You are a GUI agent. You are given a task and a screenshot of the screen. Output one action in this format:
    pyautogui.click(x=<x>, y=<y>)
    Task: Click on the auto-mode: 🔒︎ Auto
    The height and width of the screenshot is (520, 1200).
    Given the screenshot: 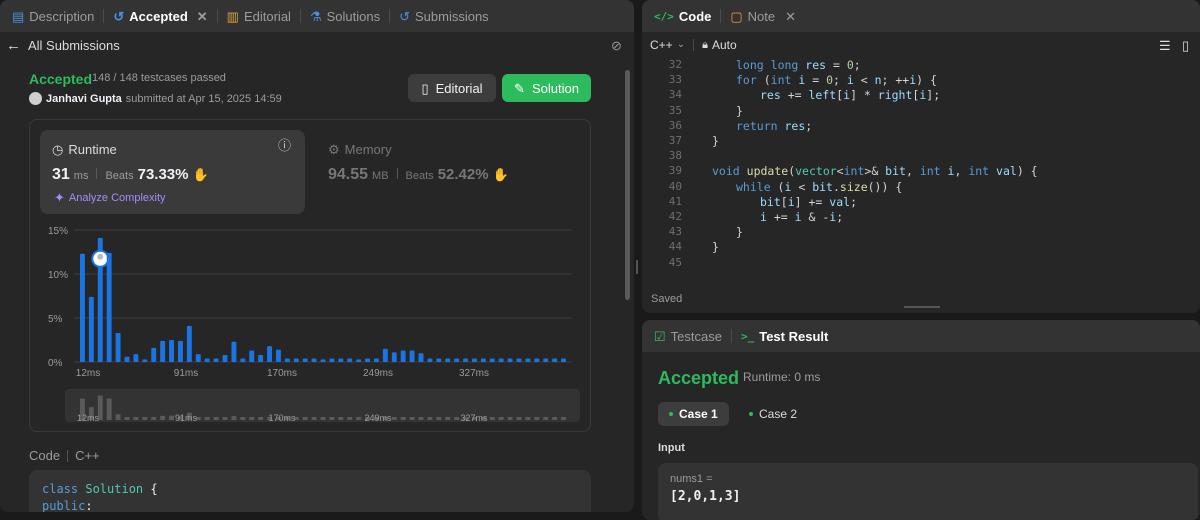 What is the action you would take?
    pyautogui.click(x=719, y=45)
    